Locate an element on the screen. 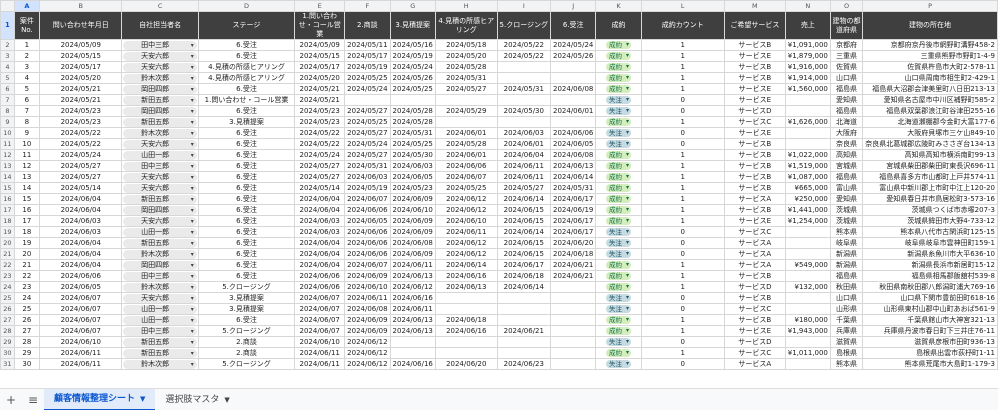  cell: 2024/05/20 is located at coordinates (81, 78).